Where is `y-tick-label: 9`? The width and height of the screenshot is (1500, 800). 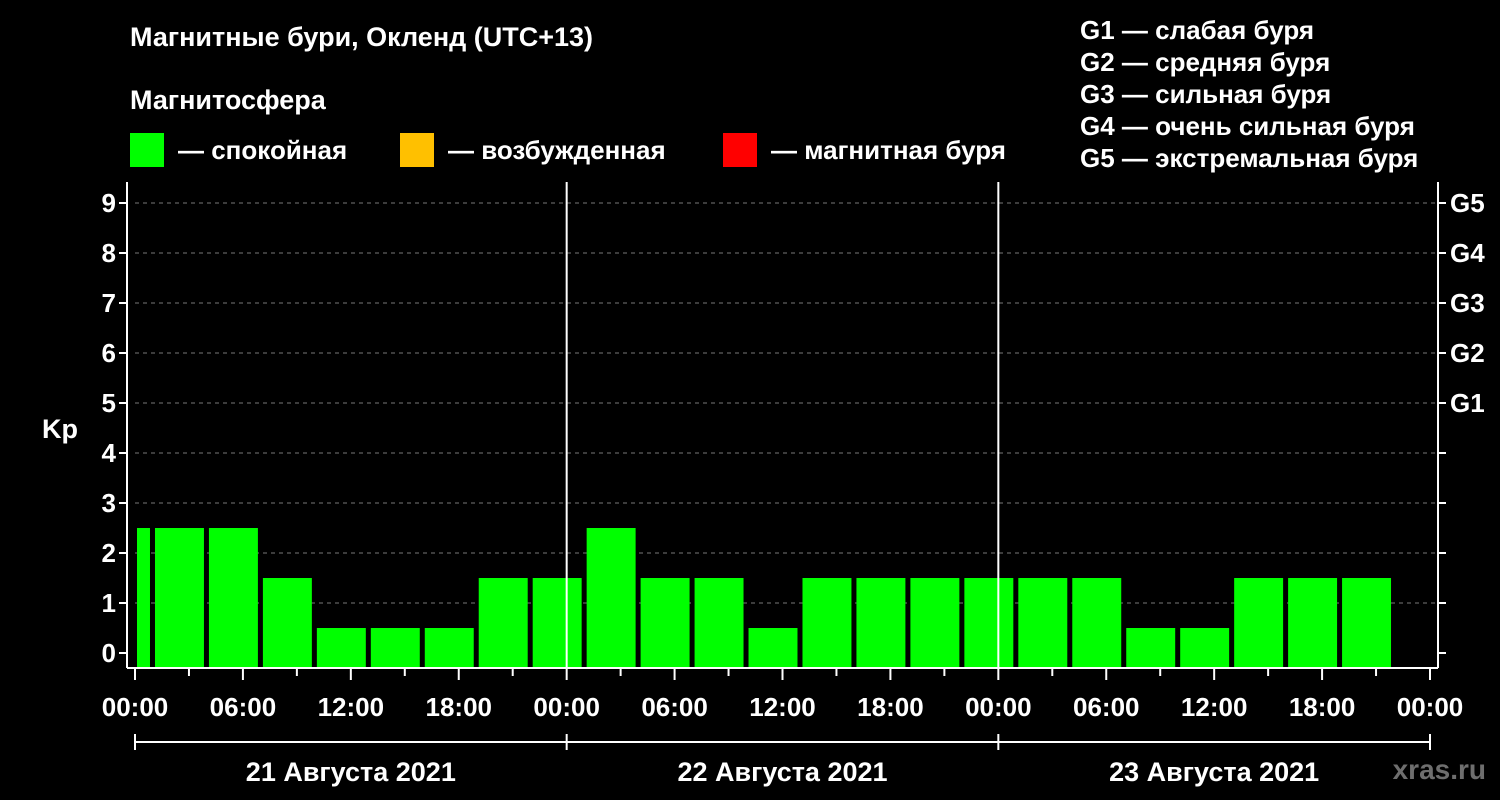 y-tick-label: 9 is located at coordinates (109, 203).